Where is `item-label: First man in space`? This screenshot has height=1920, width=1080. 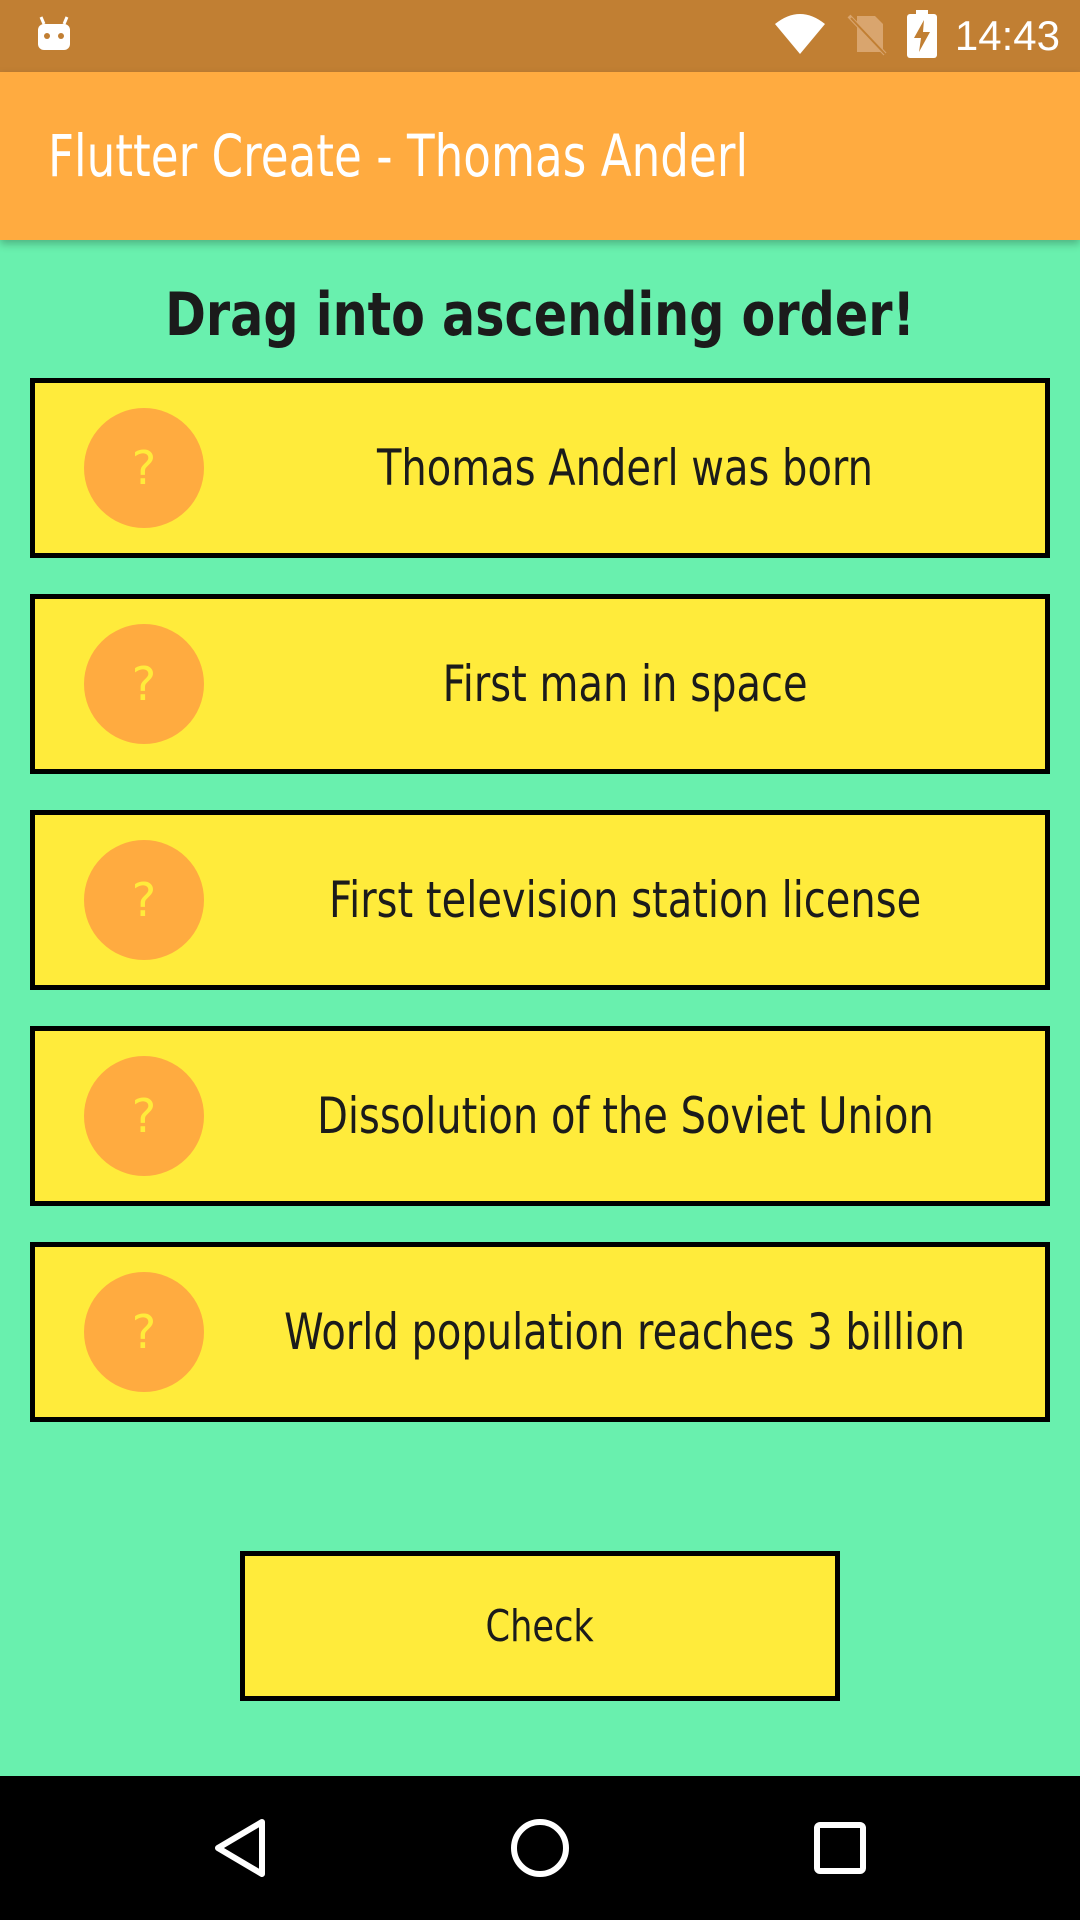
item-label: First man in space is located at coordinates (625, 684).